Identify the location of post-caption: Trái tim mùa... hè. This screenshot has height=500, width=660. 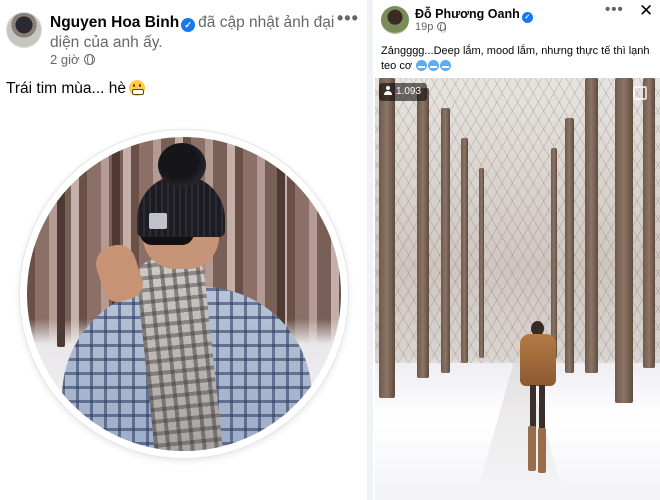
(76, 89).